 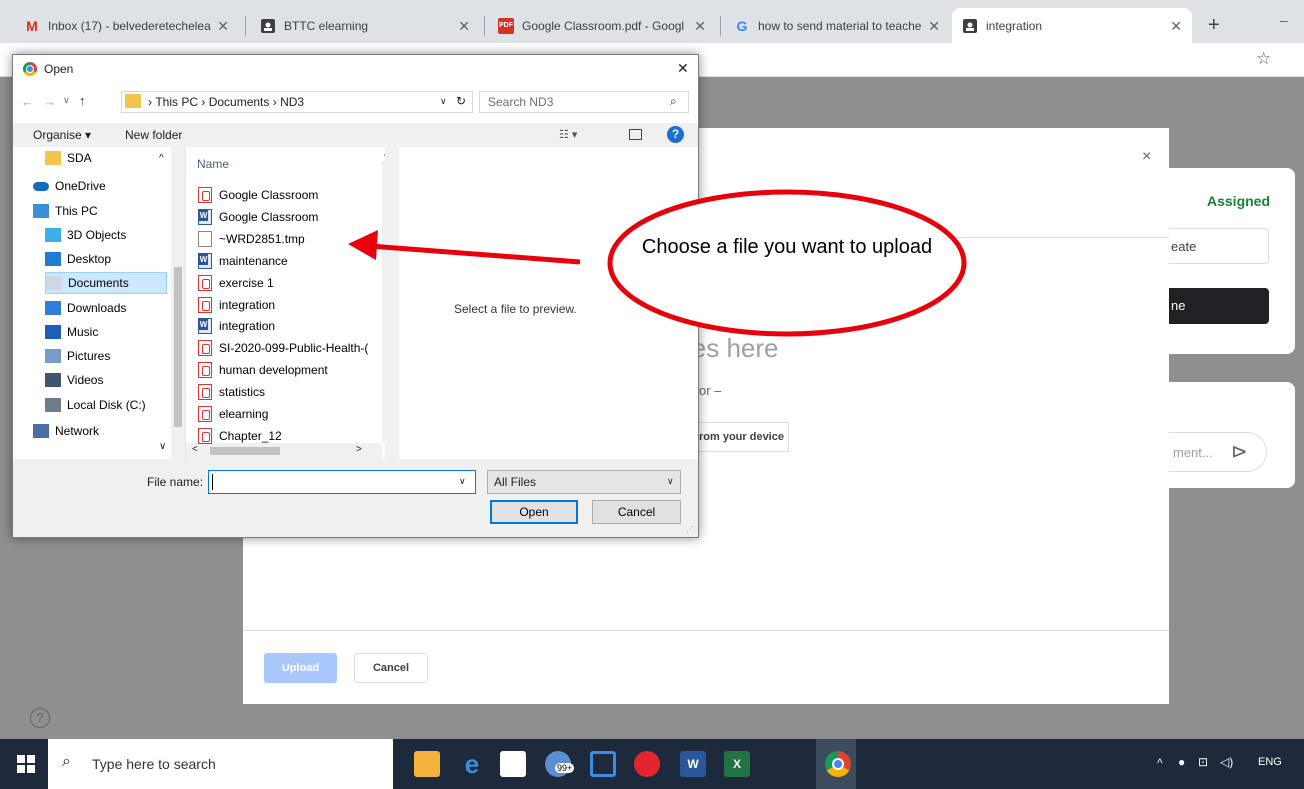 What do you see at coordinates (384, 432) in the screenshot?
I see `list-scroll-down-icon: ∨` at bounding box center [384, 432].